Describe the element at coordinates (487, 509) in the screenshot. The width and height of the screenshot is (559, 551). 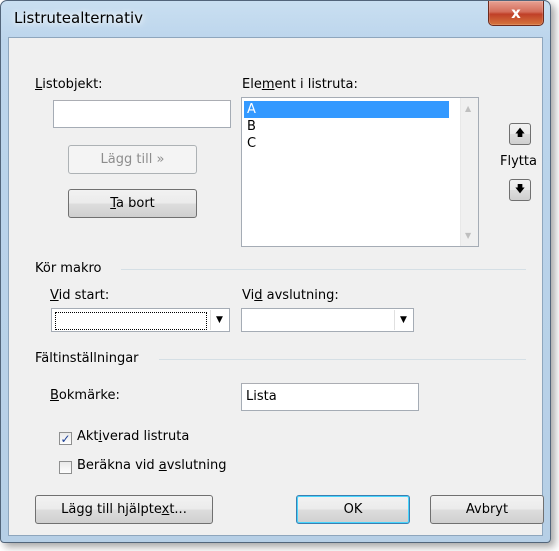
I see `cancel-button: Avbryt` at that location.